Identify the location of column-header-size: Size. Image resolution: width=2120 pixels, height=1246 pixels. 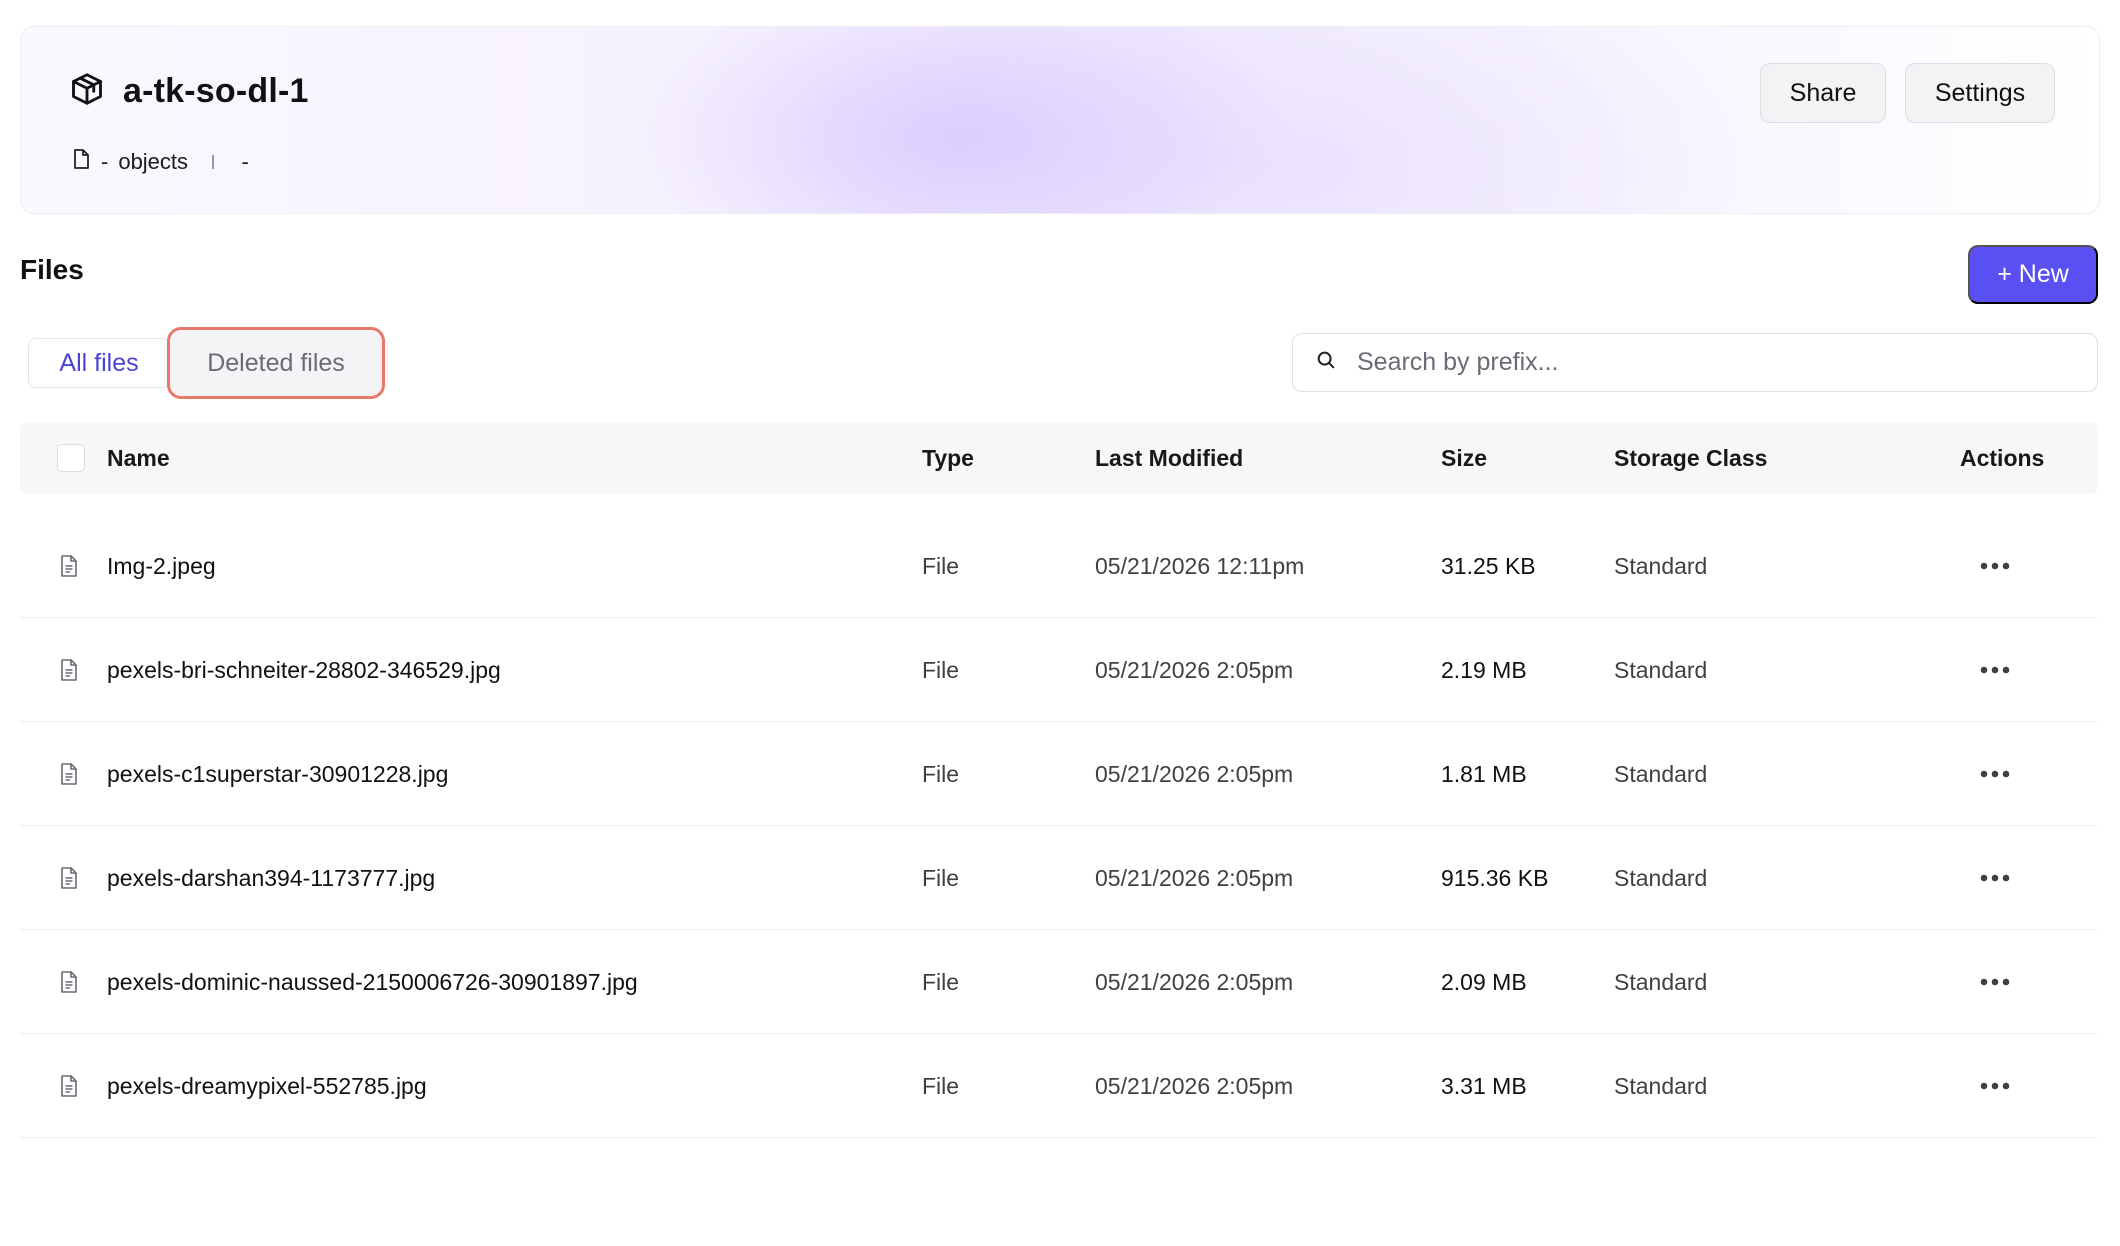
(1464, 458).